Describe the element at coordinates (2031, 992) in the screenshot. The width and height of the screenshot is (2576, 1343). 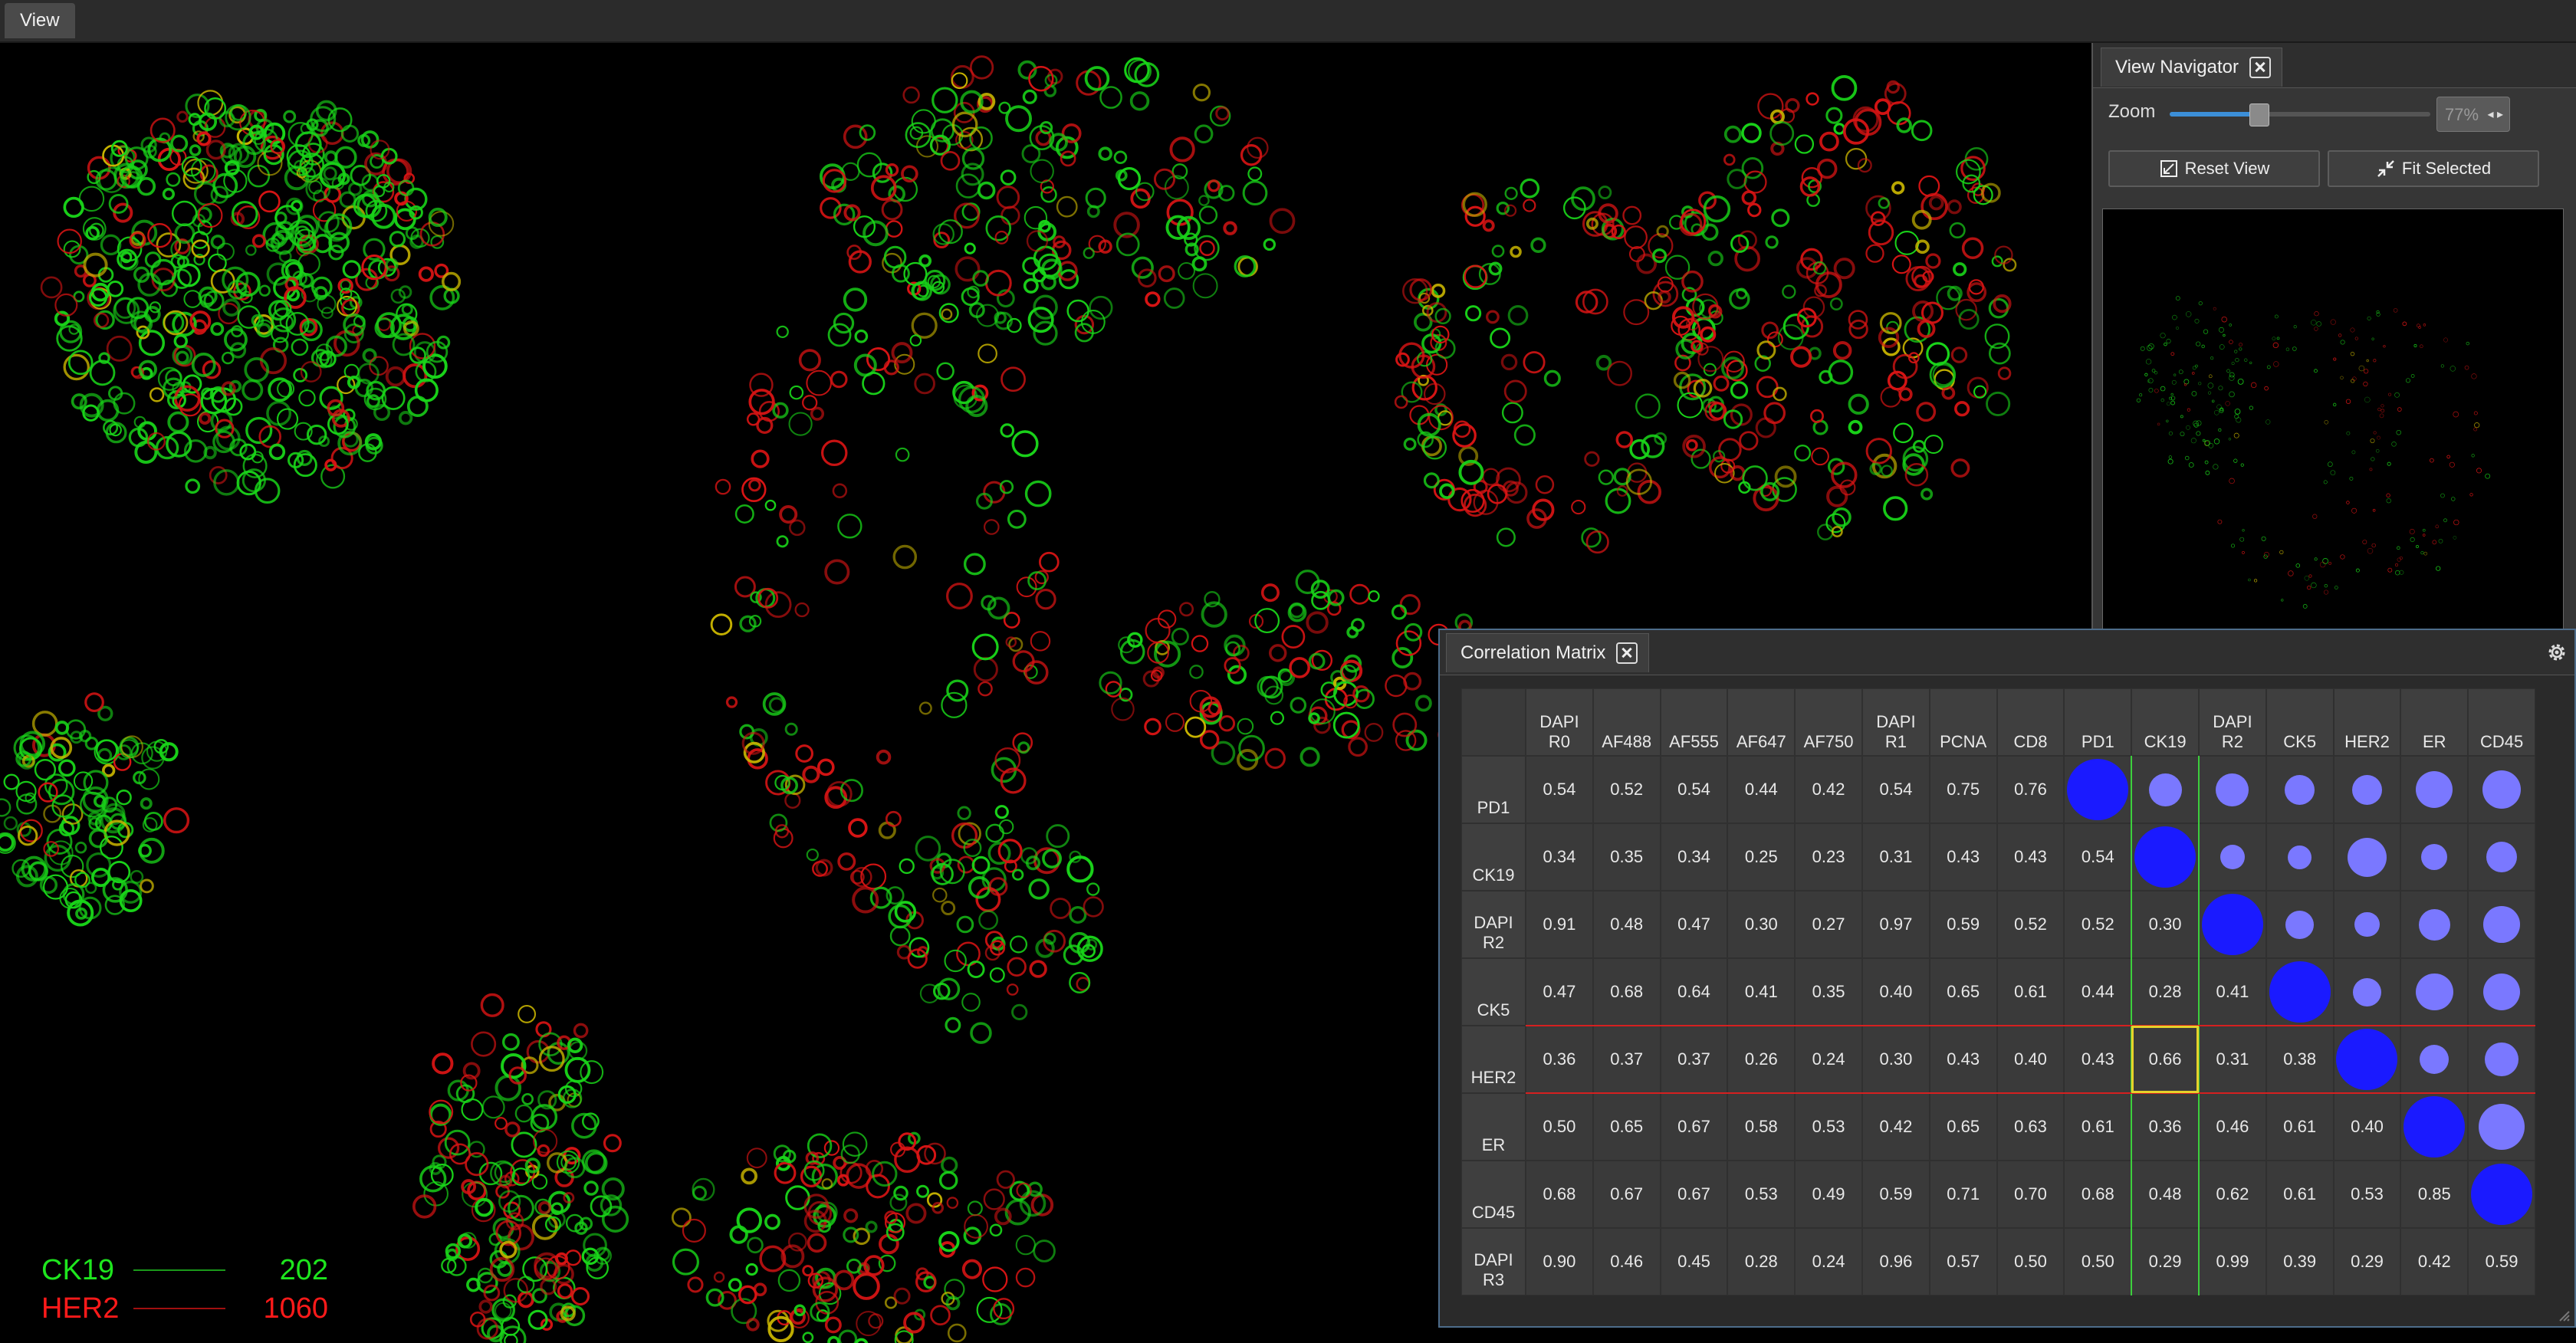
I see `correlation-value-cell: 0.61` at that location.